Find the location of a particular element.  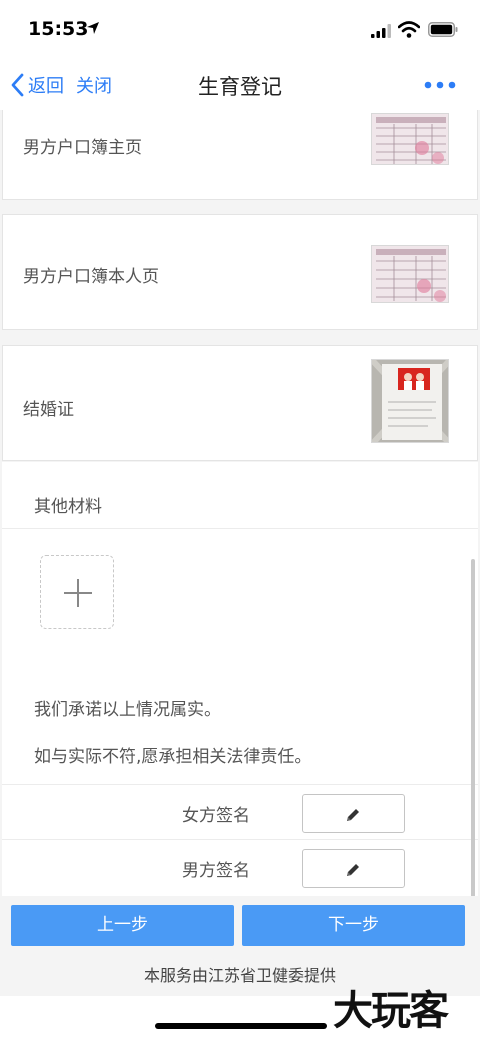

page-title: 生育登记 is located at coordinates (240, 87).